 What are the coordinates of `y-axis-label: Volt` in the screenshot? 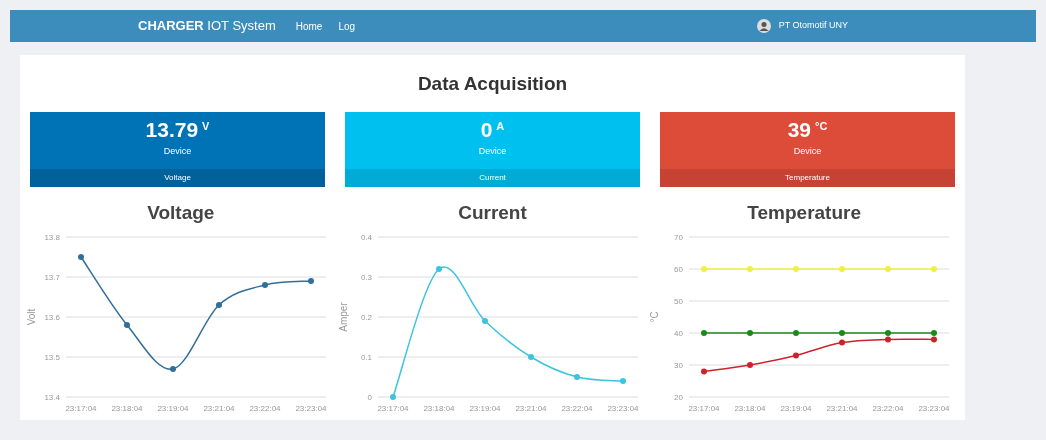 It's located at (31, 316).